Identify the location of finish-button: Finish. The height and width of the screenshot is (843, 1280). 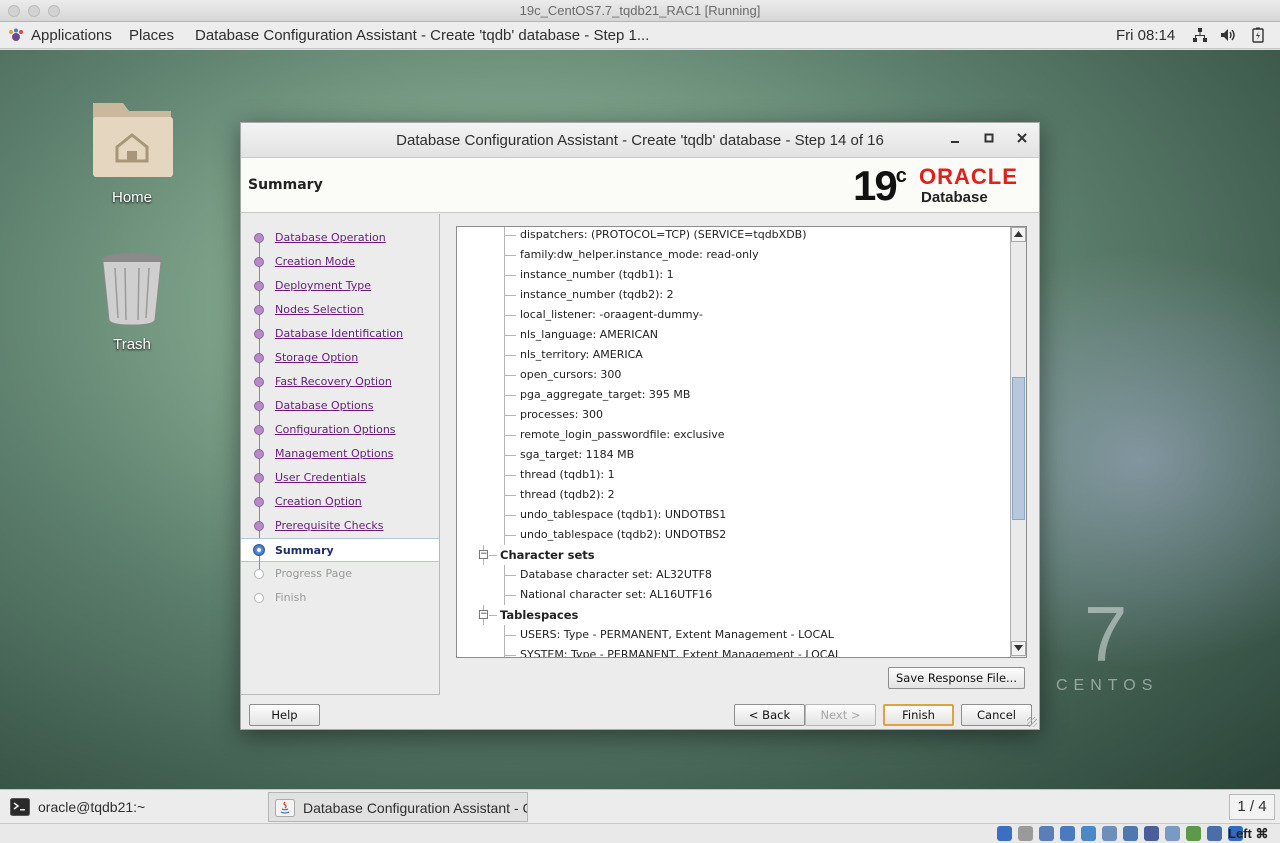
(918, 715).